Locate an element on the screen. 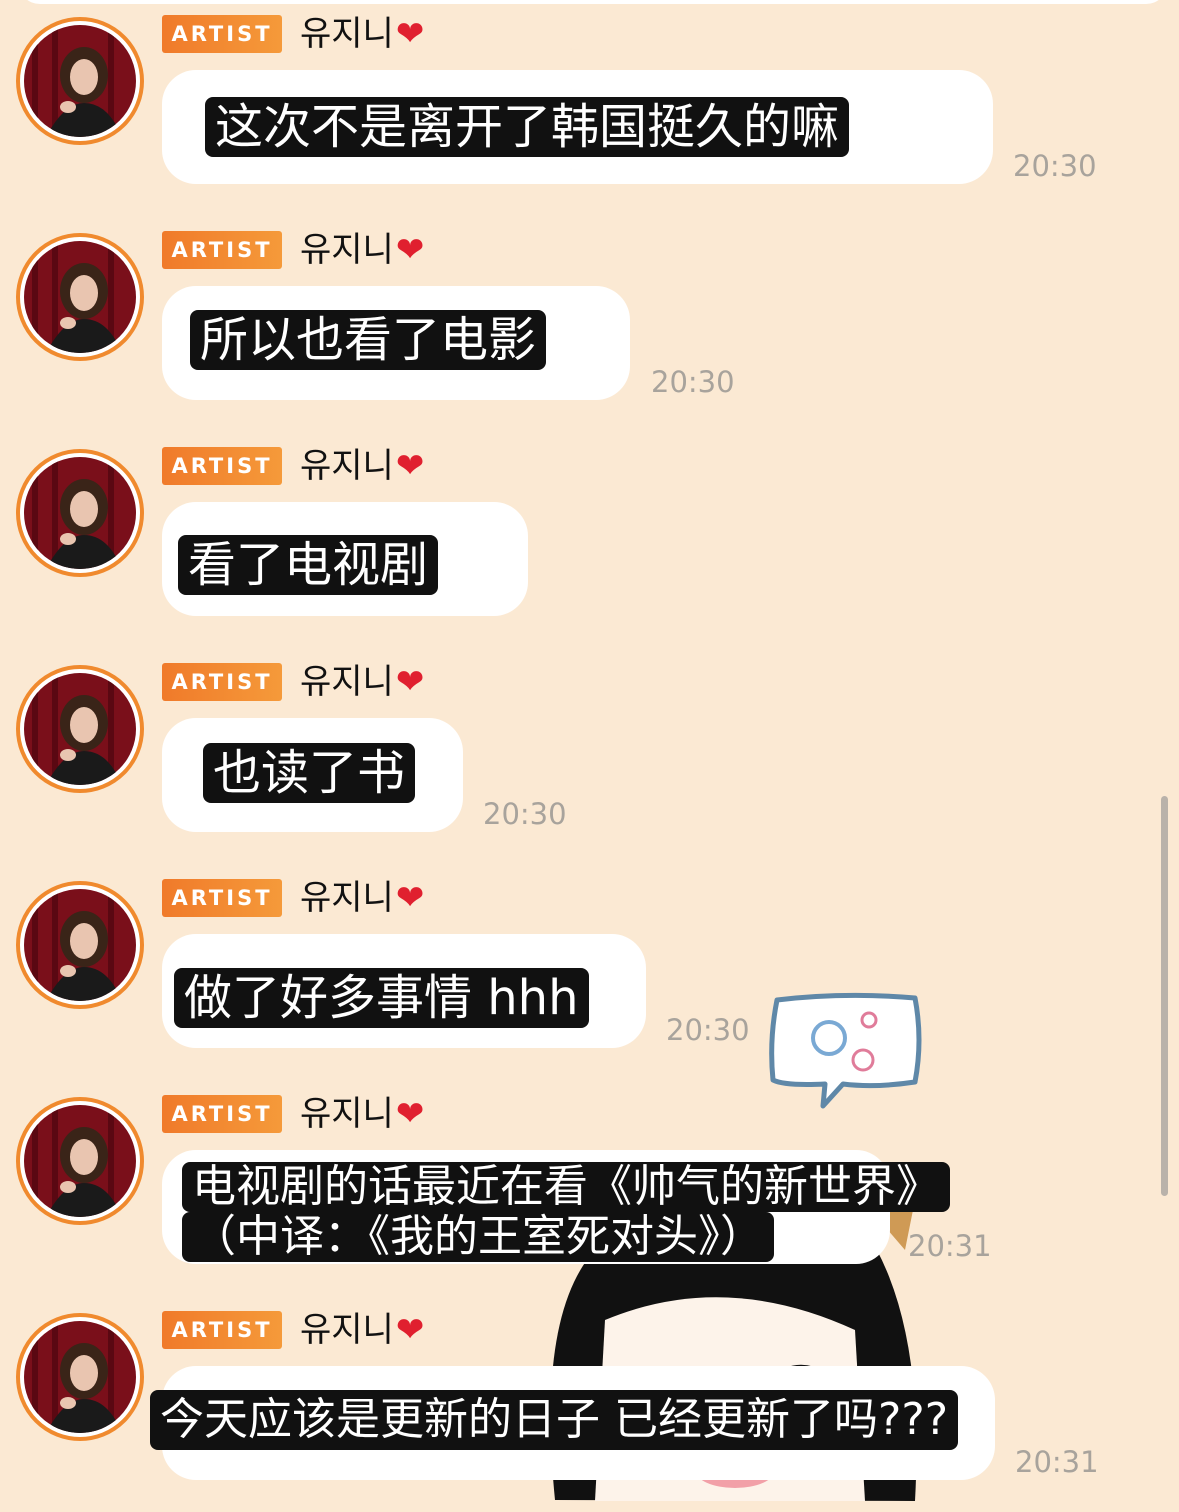  message-text: 也读了书 is located at coordinates (309, 773).